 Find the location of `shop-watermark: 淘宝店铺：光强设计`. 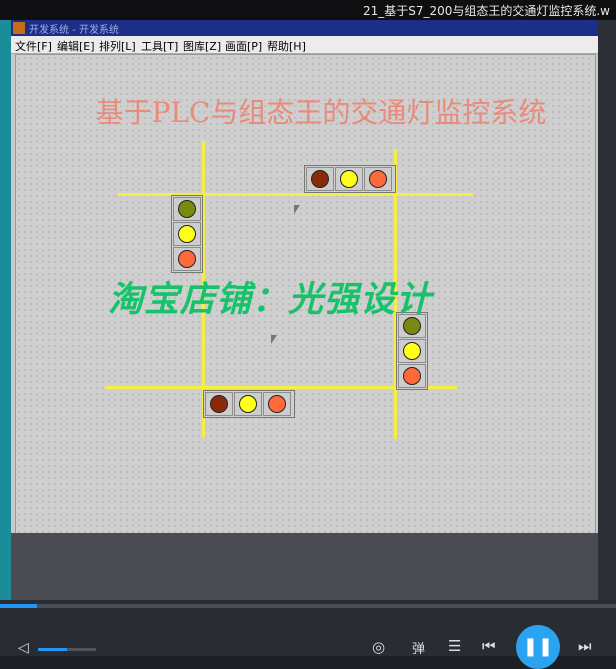

shop-watermark: 淘宝店铺：光强设计 is located at coordinates (270, 300).